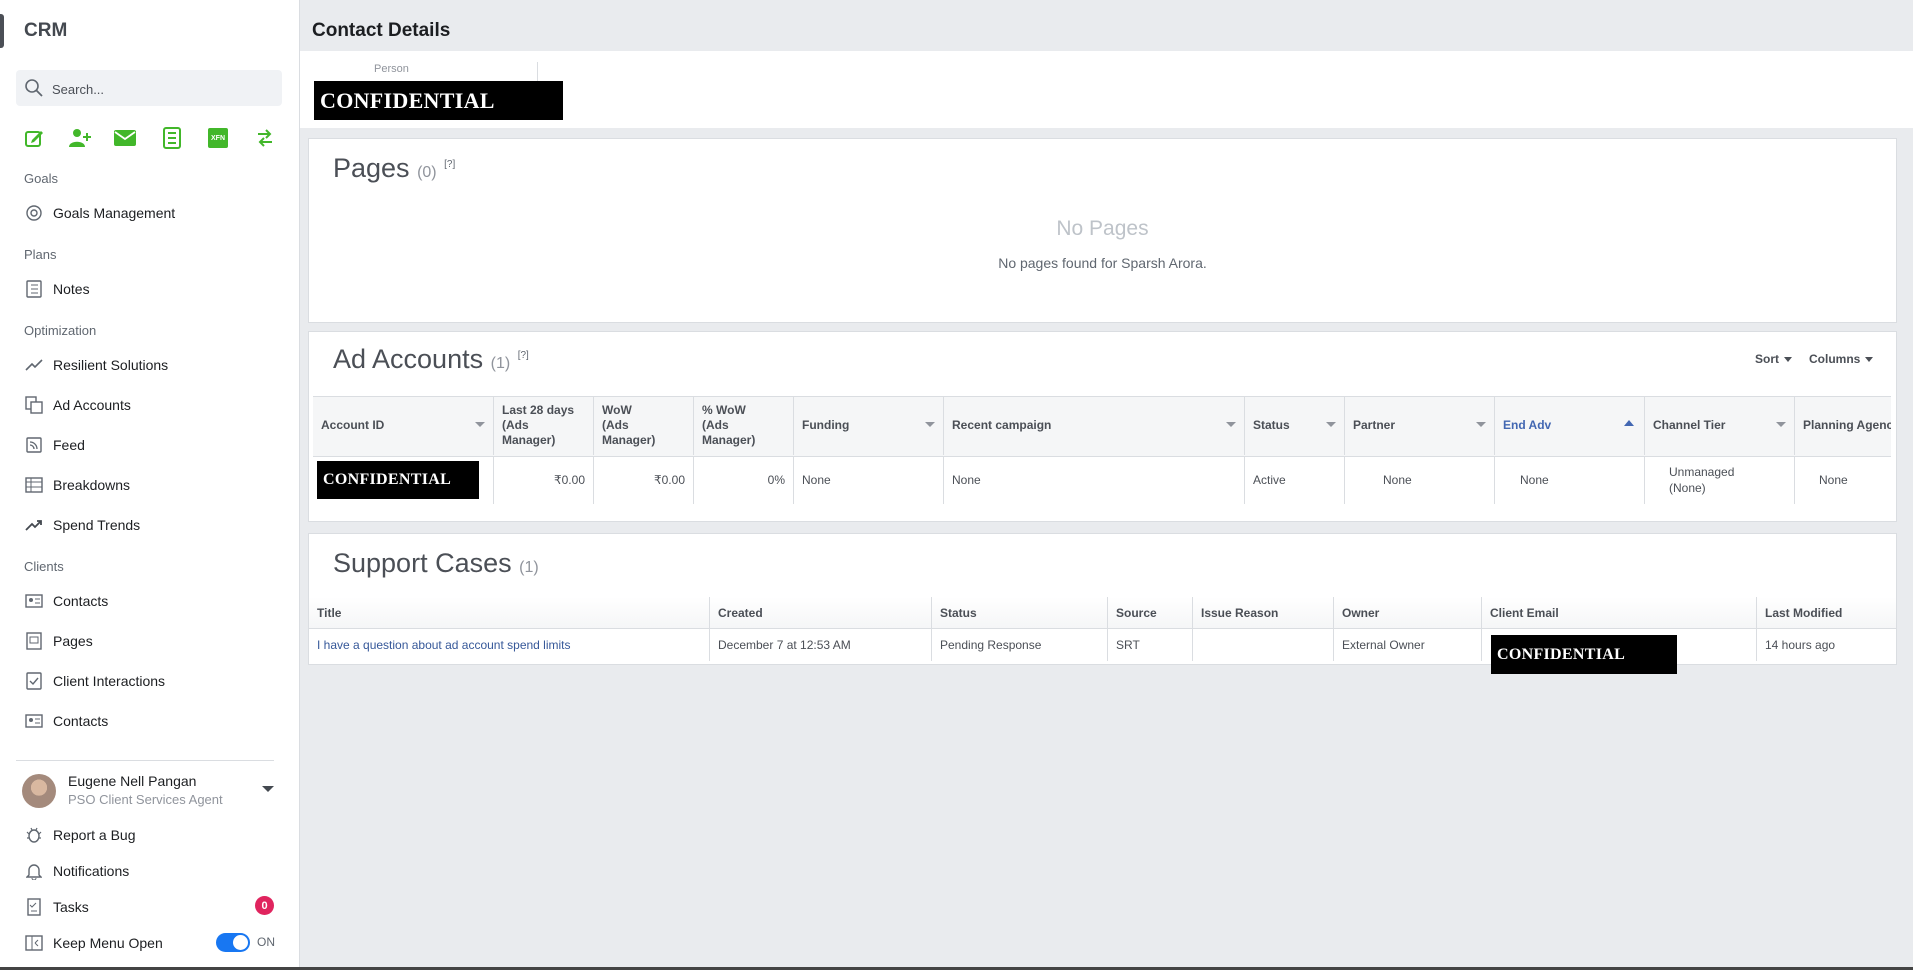 This screenshot has height=970, width=1913. I want to click on tasks-link: Tasks, so click(154, 907).